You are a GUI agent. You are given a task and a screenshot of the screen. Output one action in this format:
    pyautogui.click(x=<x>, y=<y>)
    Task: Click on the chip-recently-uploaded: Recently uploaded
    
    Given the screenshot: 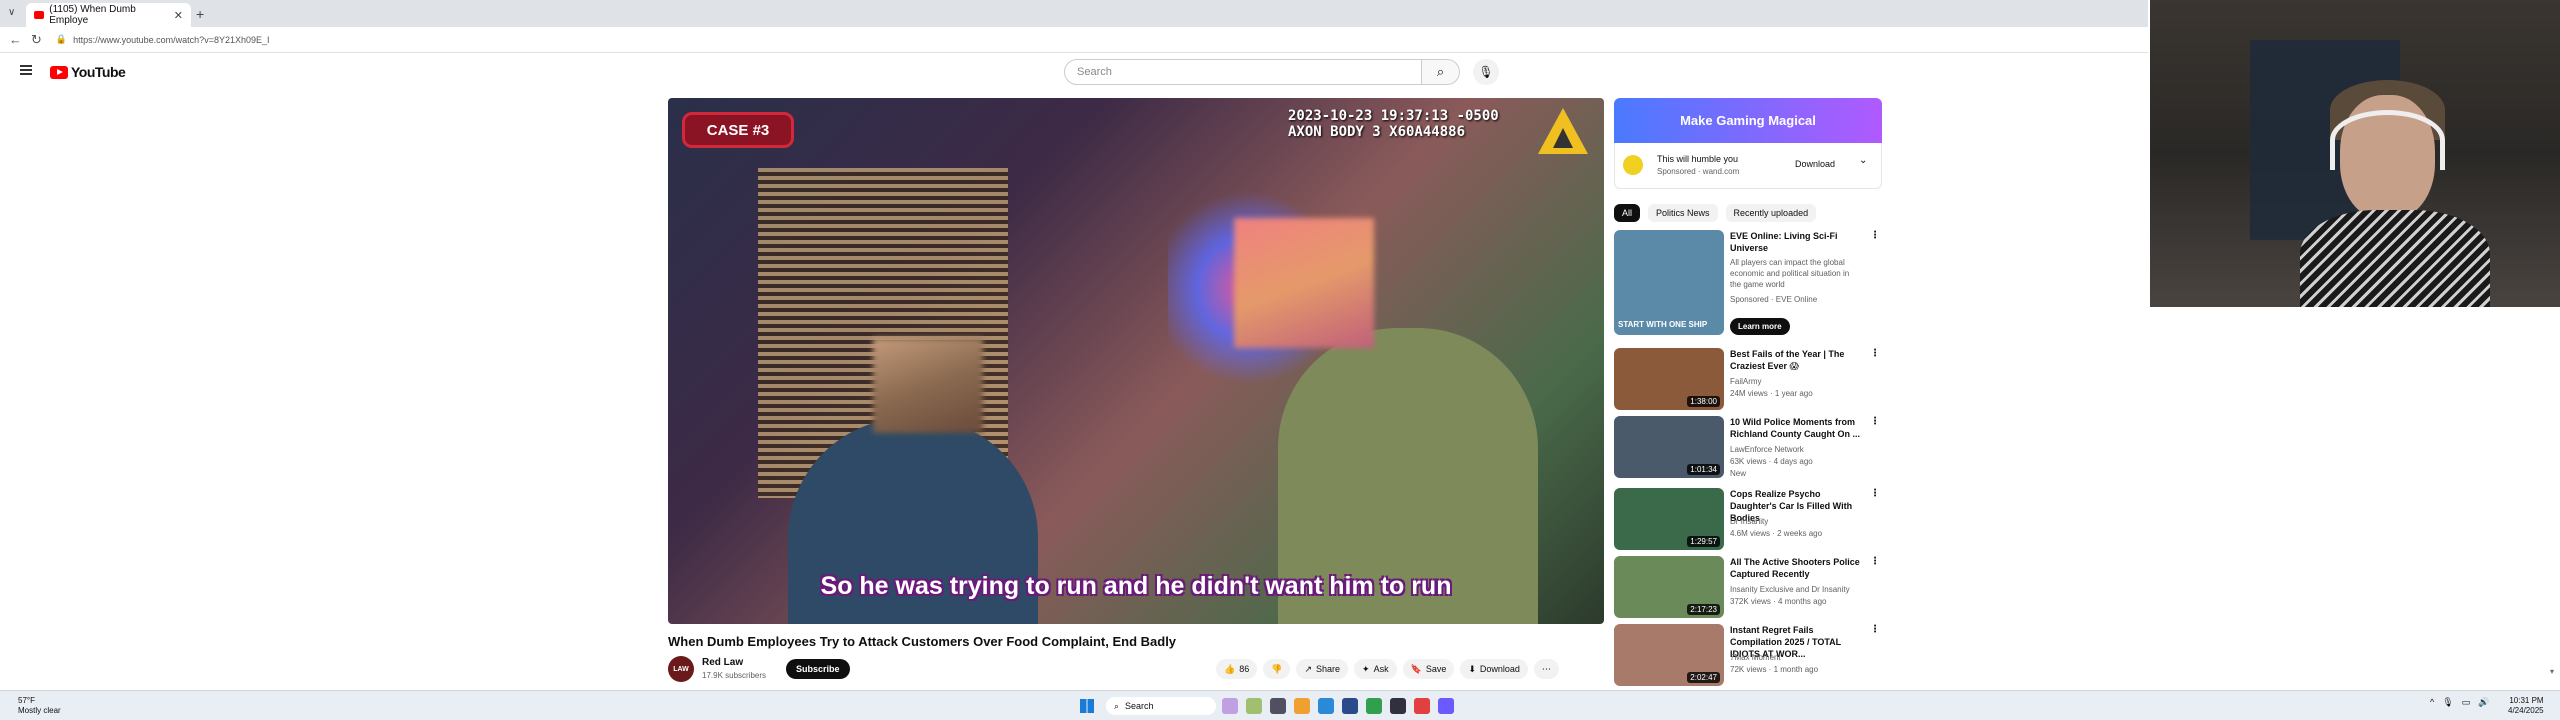 What is the action you would take?
    pyautogui.click(x=1771, y=213)
    